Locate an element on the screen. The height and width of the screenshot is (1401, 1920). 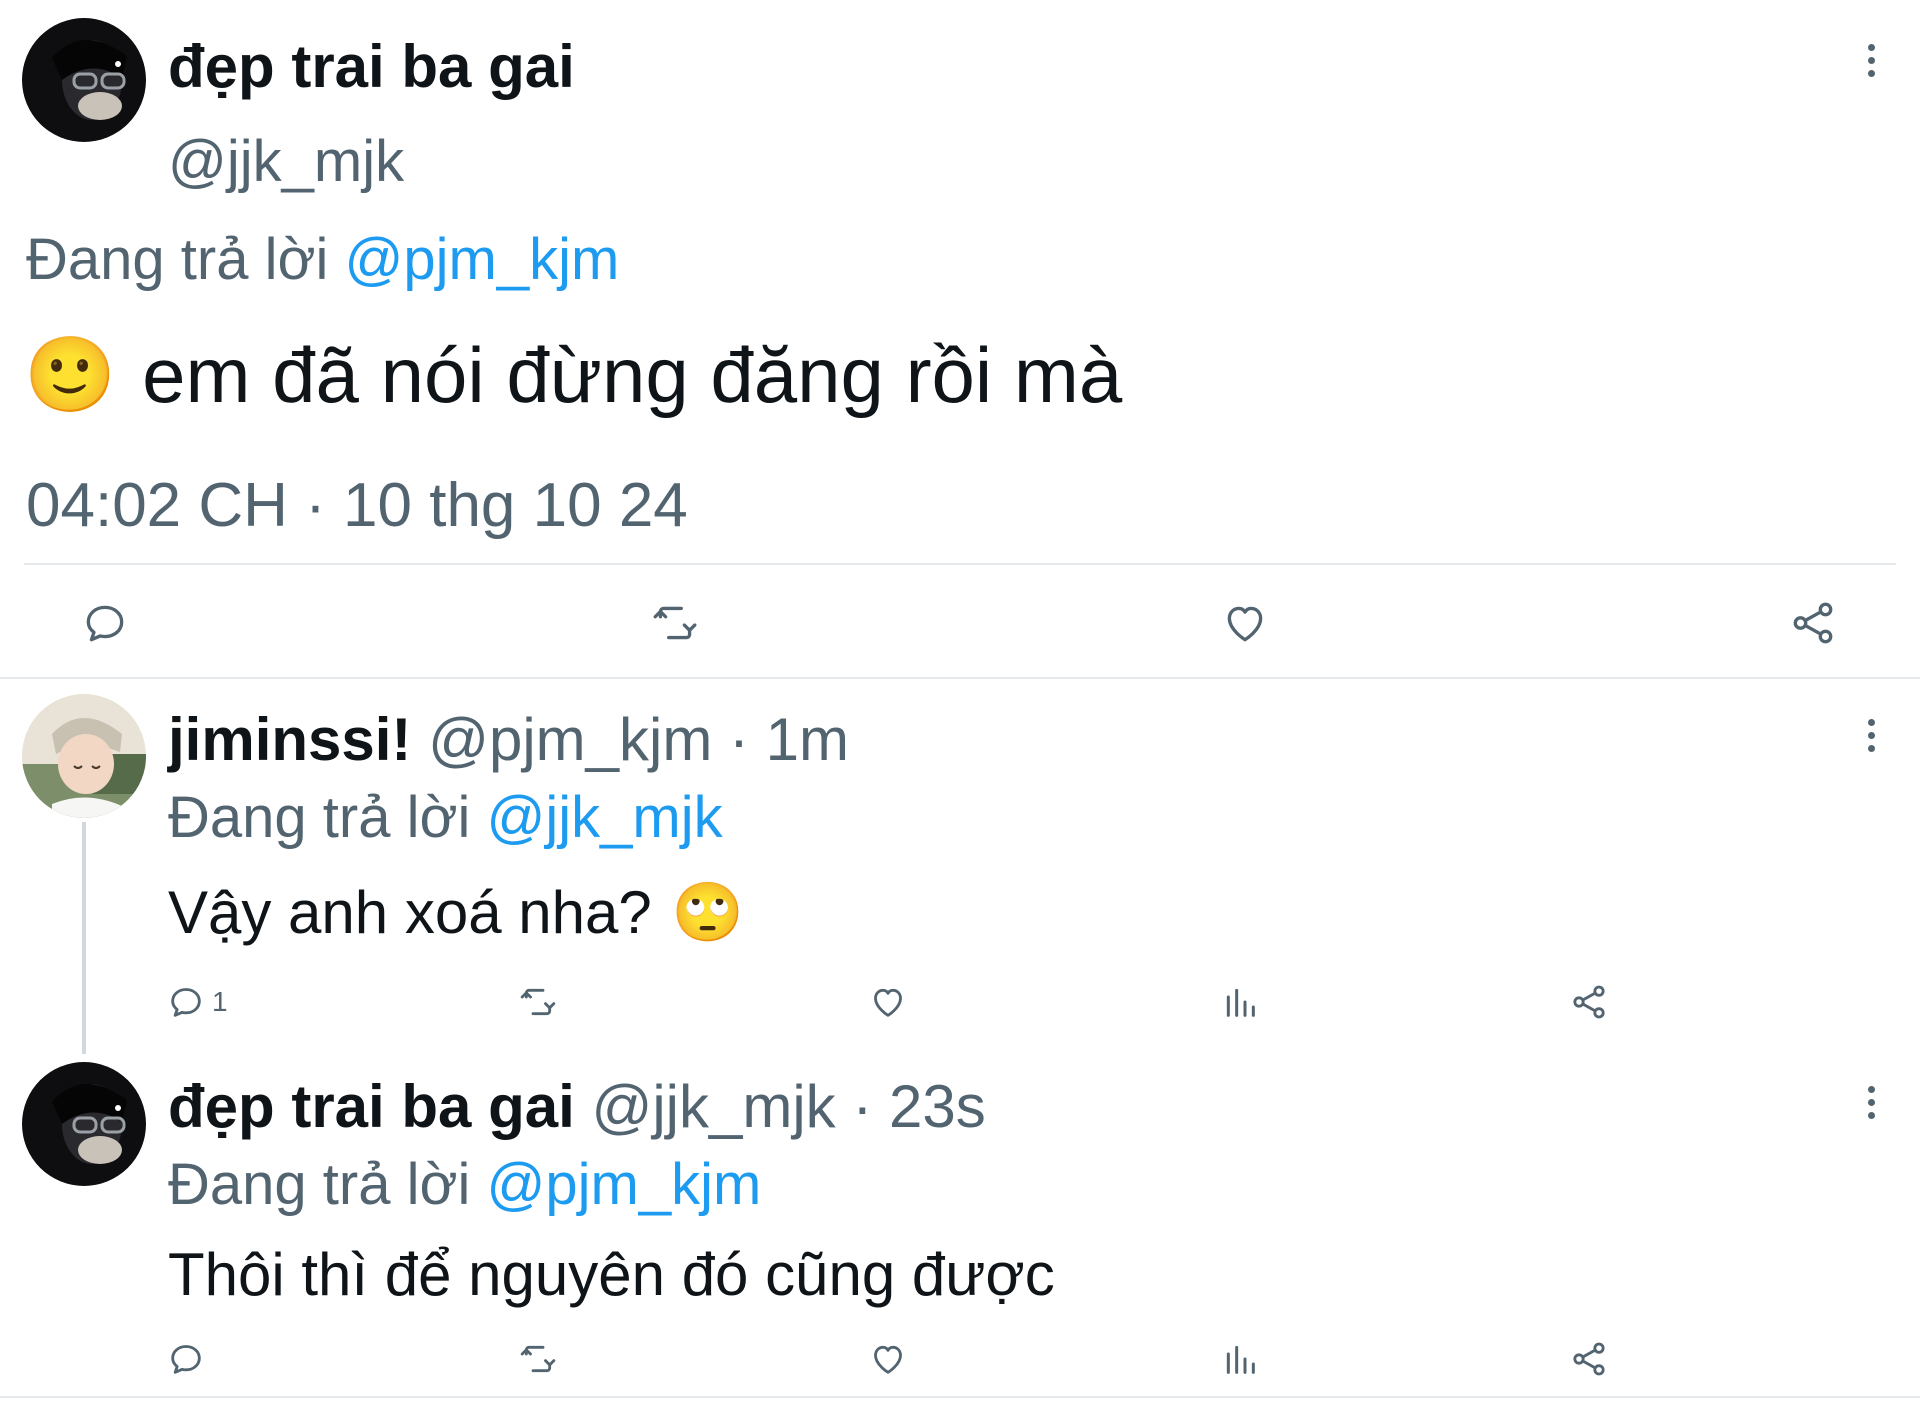
divider is located at coordinates (960, 564).